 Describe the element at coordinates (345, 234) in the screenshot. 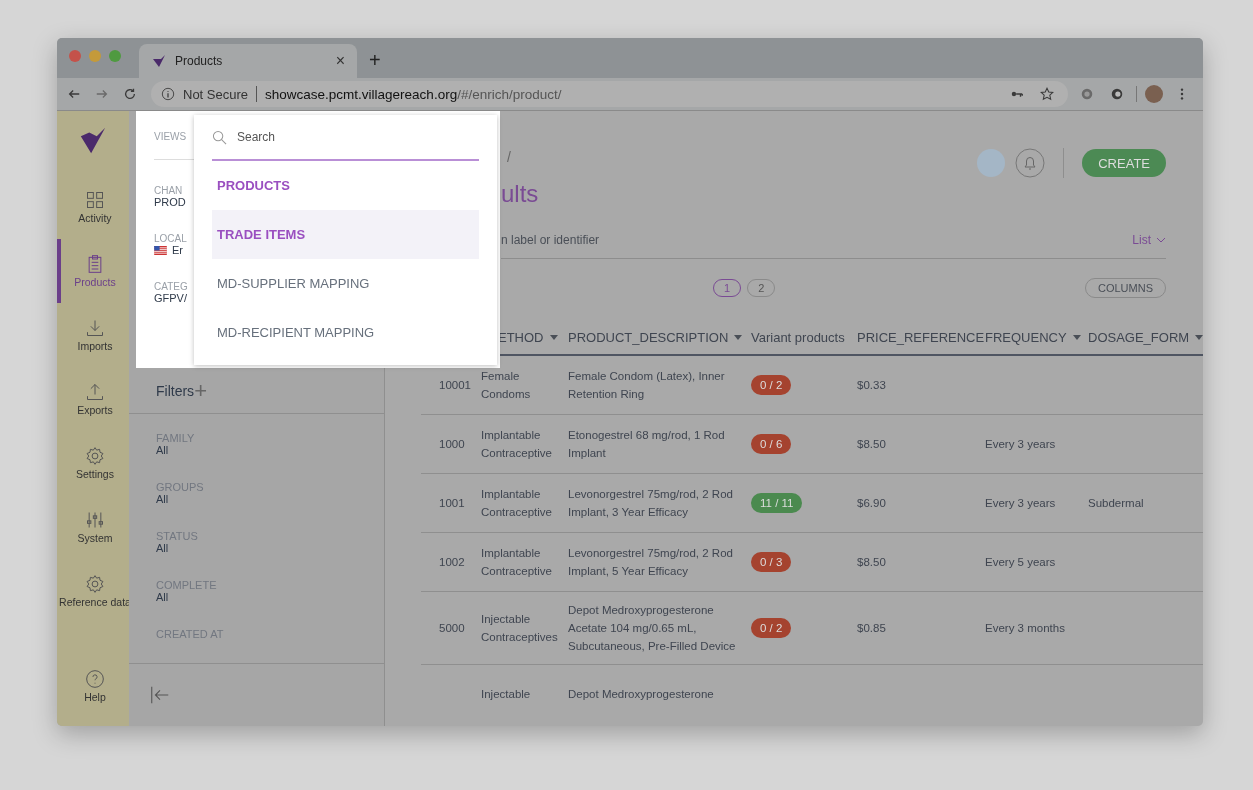

I see `view-option: TRADE ITEMS` at that location.